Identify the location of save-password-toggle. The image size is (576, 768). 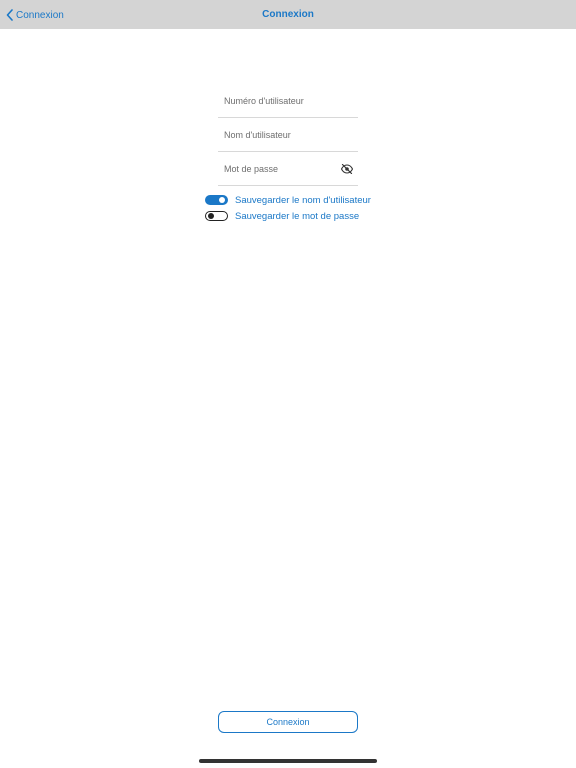
(216, 216).